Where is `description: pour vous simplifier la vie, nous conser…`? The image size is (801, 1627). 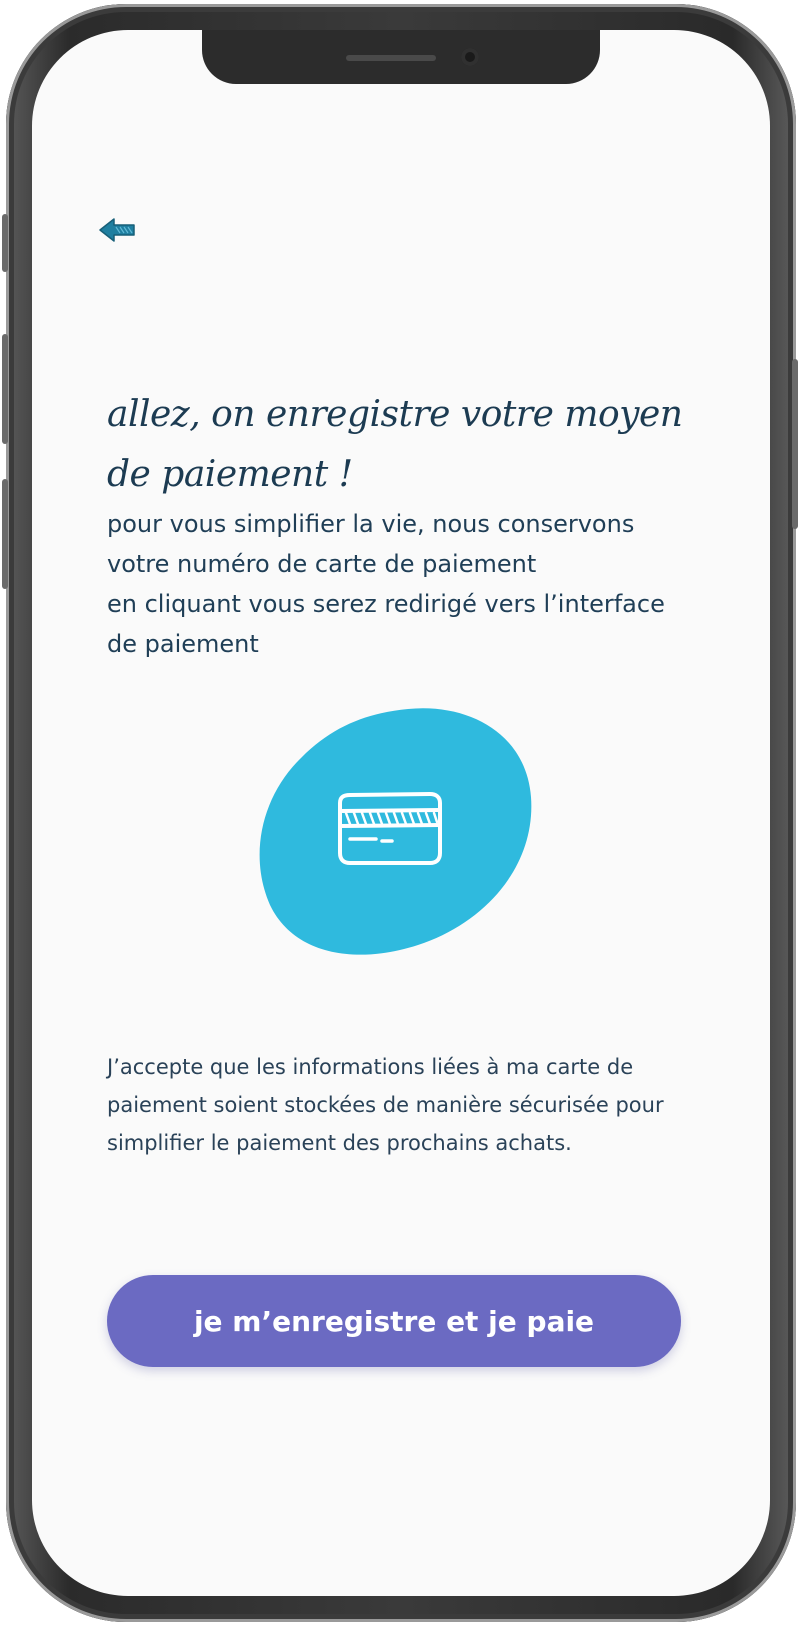
description: pour vous simplifier la vie, nous conser… is located at coordinates (417, 584).